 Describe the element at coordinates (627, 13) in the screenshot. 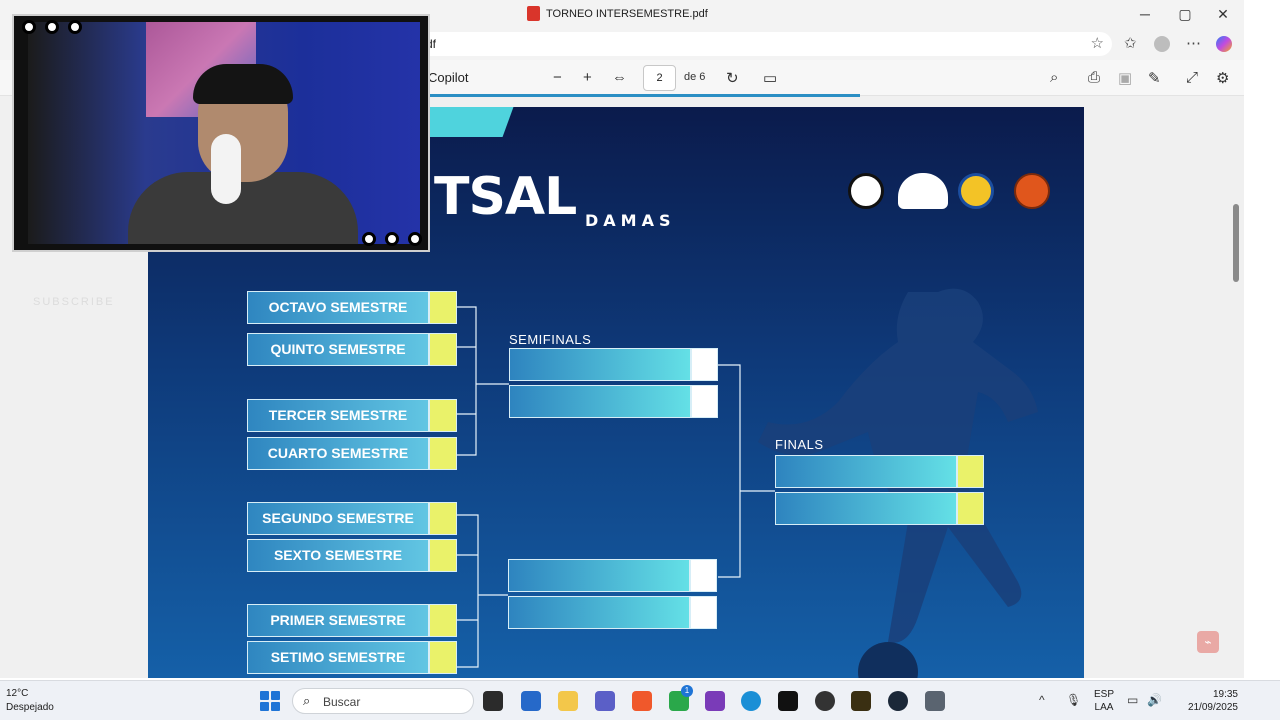

I see `document-title-text: TORNEO INTERSEMESTRE.pdf` at that location.